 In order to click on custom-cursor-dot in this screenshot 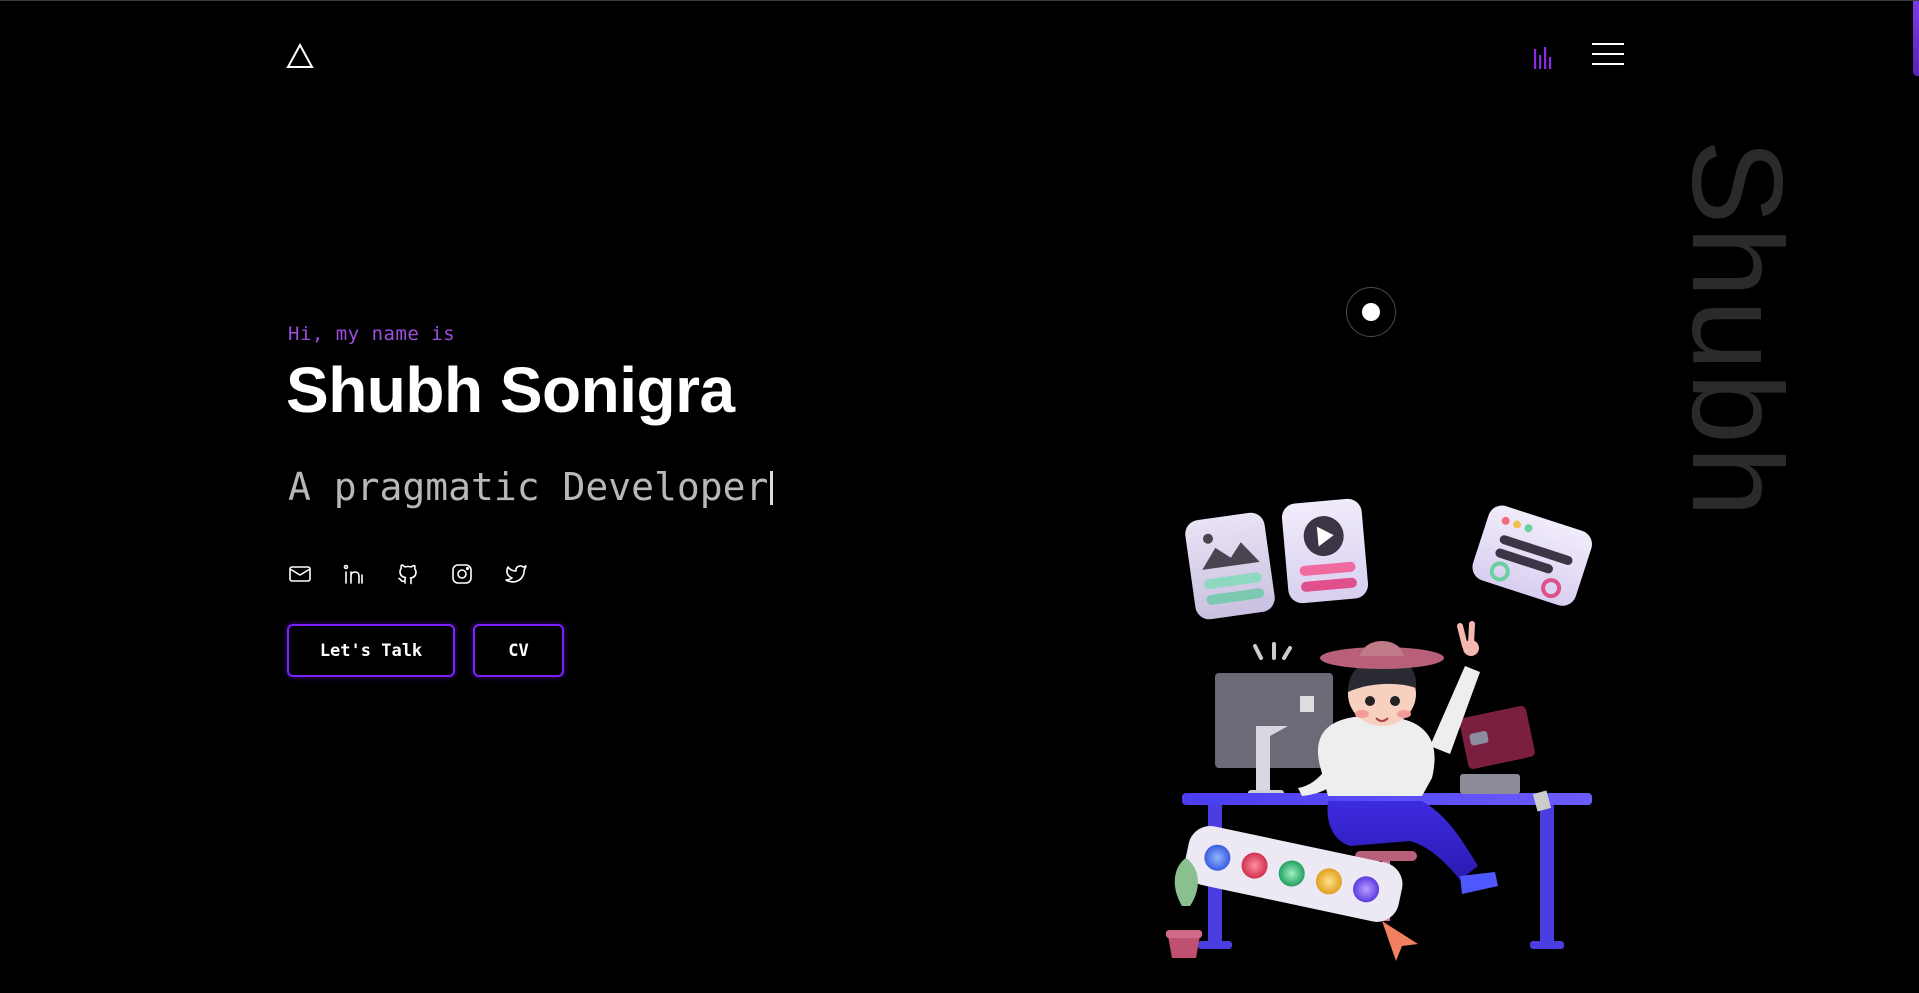, I will do `click(1371, 312)`.